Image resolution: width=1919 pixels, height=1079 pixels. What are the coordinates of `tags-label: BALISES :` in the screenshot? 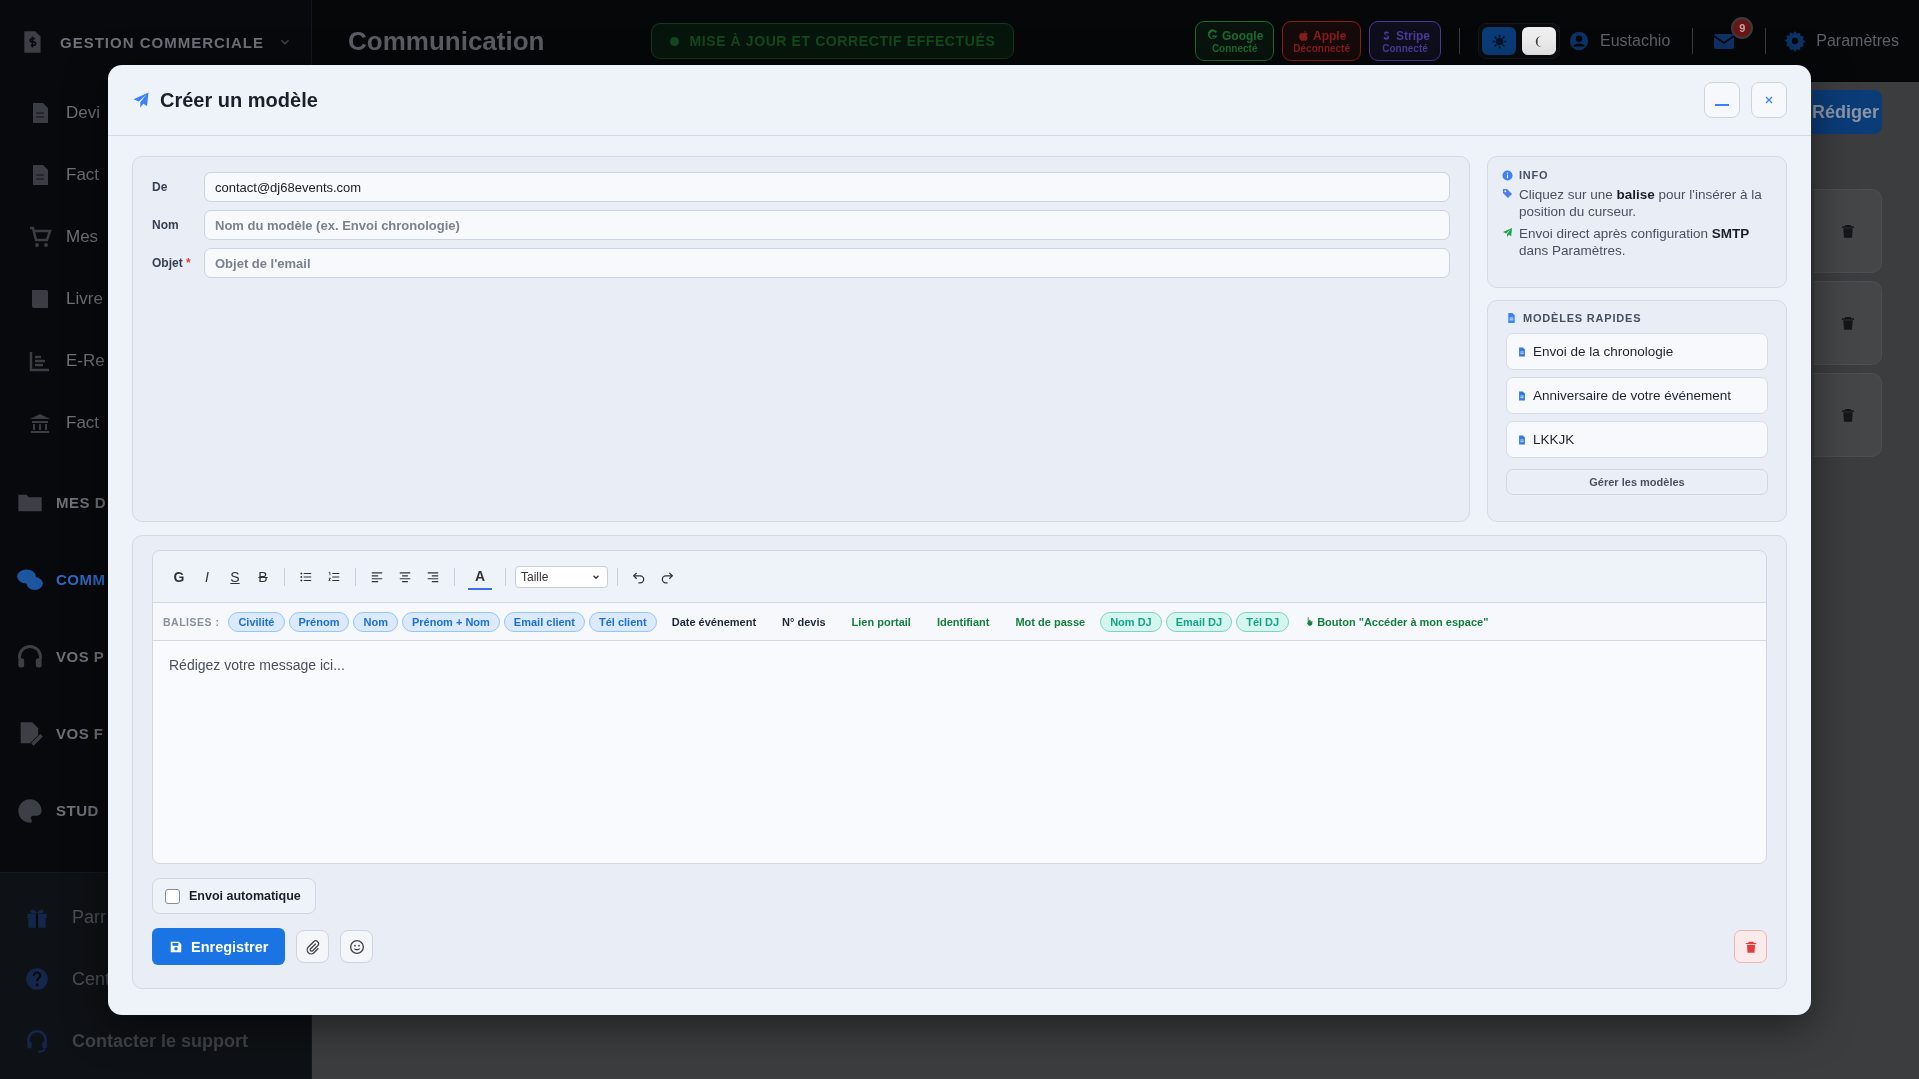 It's located at (191, 621).